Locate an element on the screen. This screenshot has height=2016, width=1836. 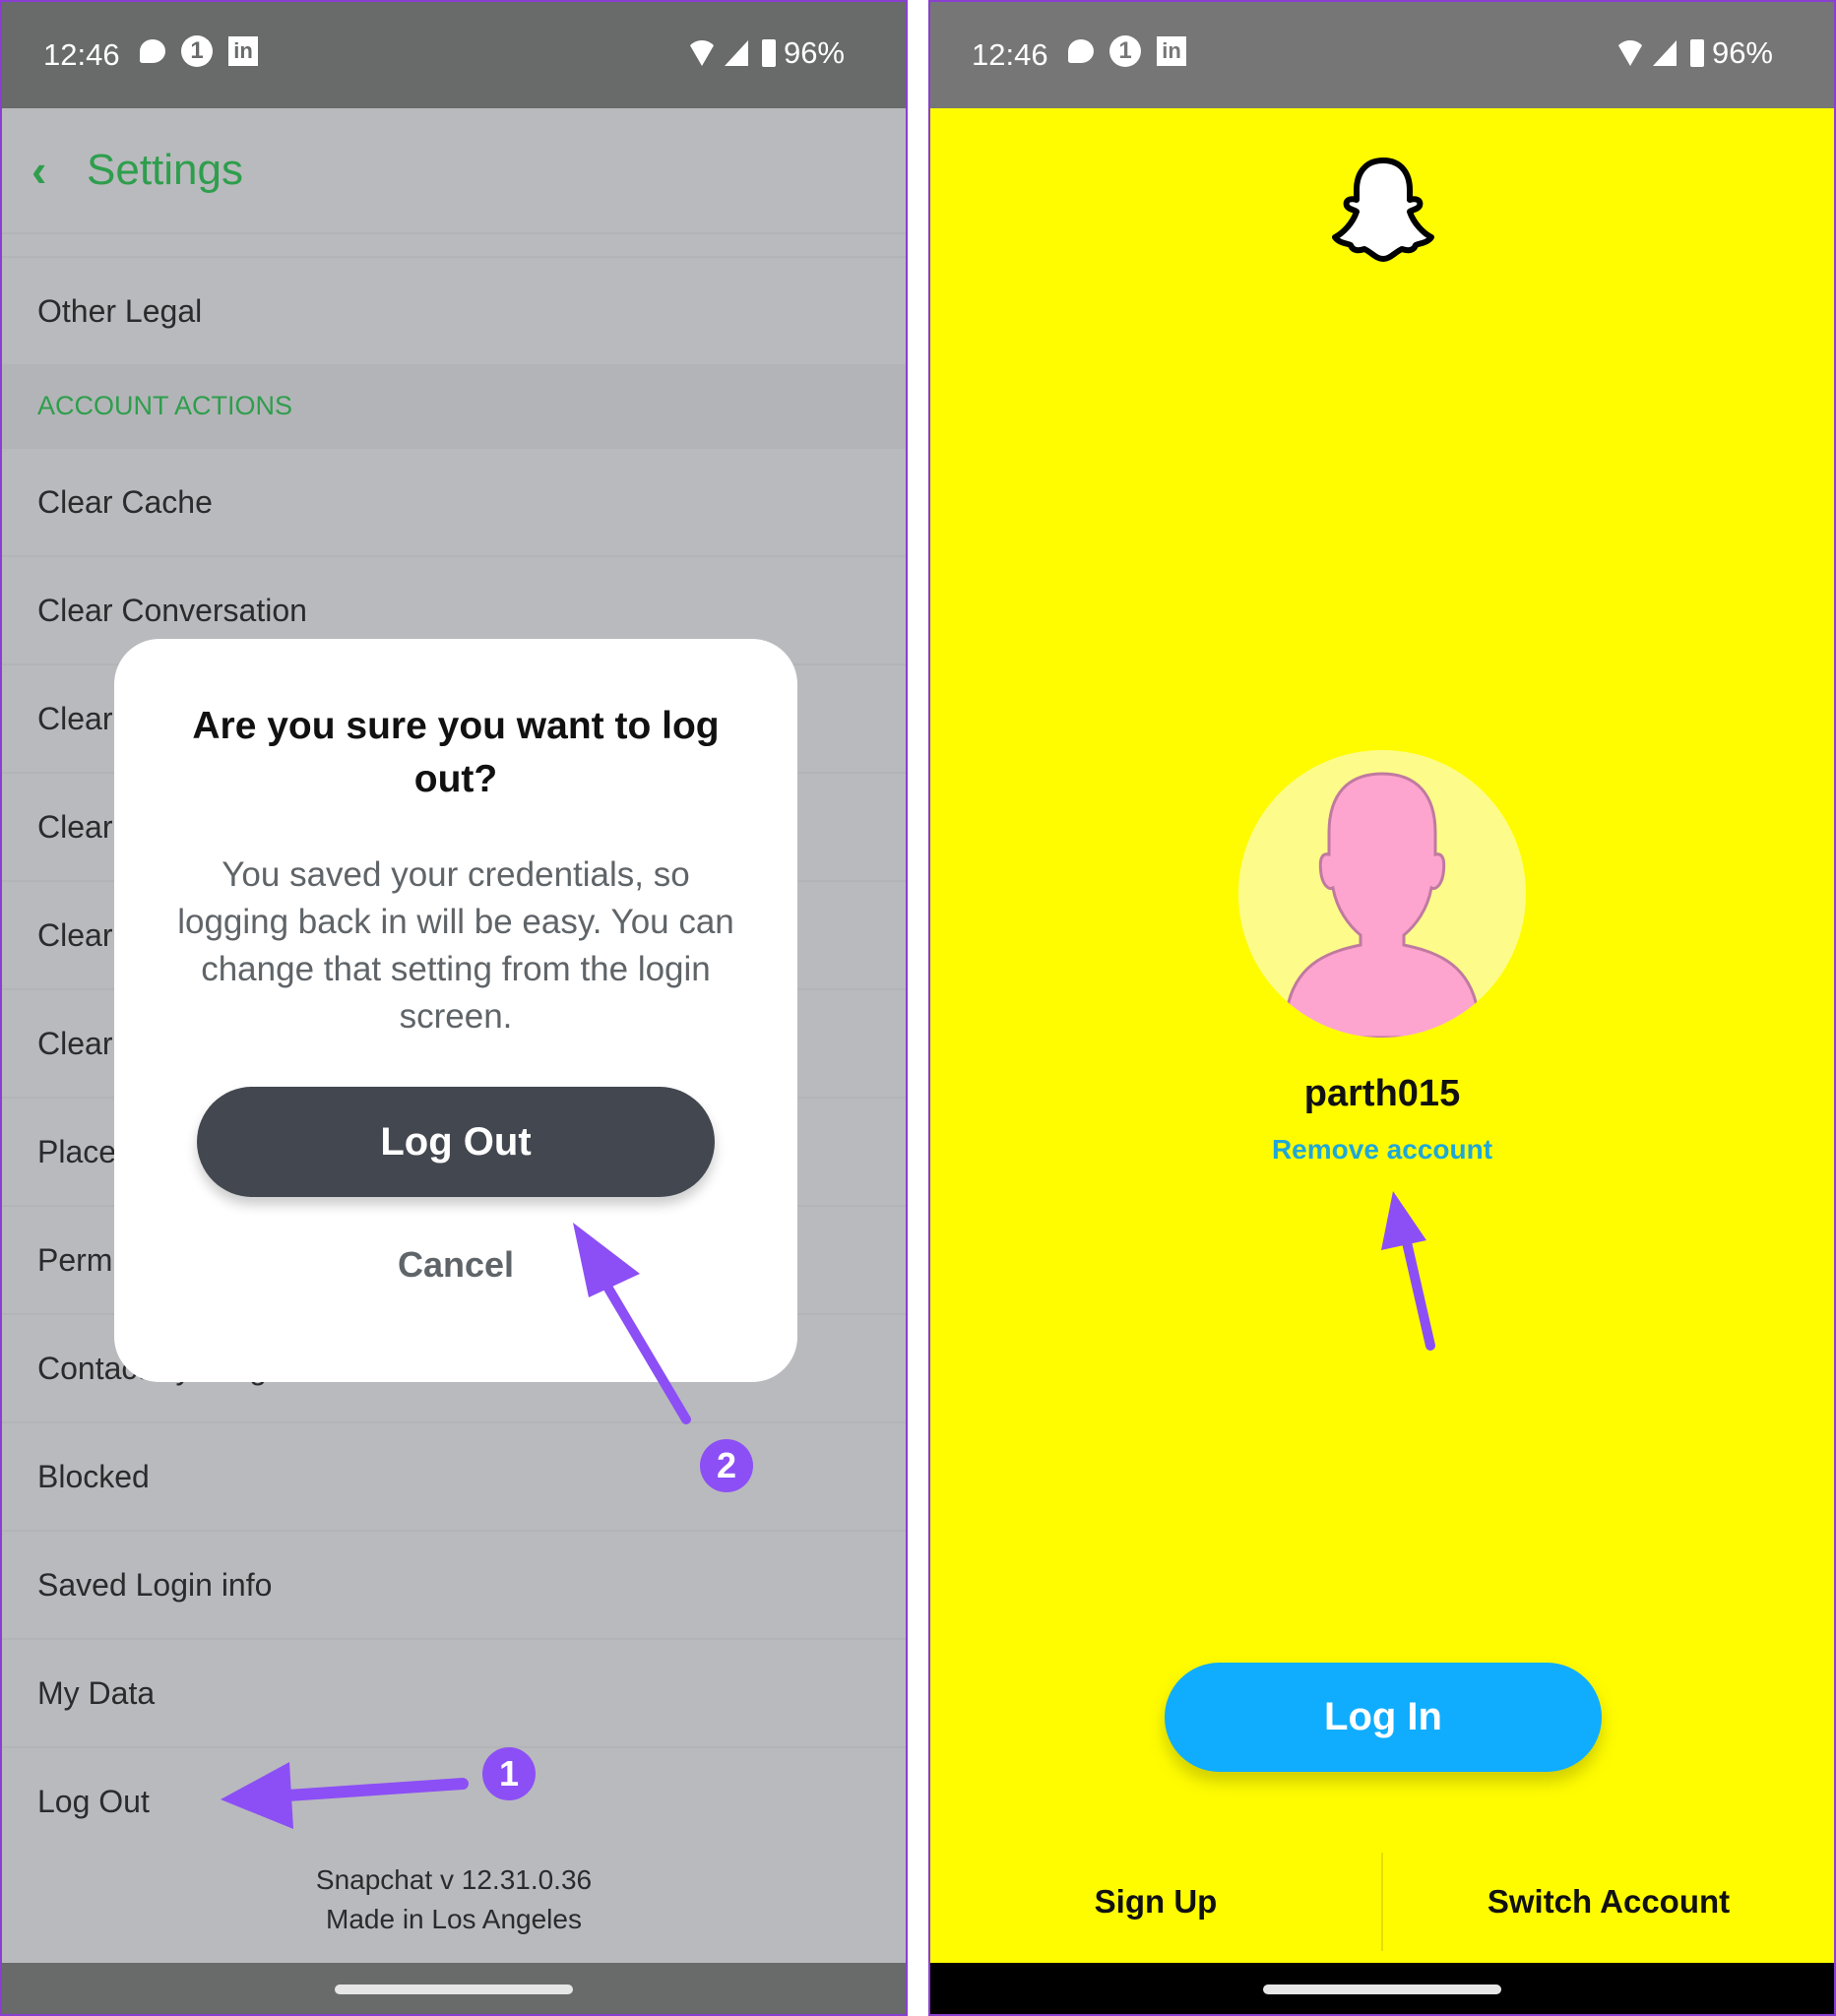
arrow-remove-account is located at coordinates (1408, 1271).